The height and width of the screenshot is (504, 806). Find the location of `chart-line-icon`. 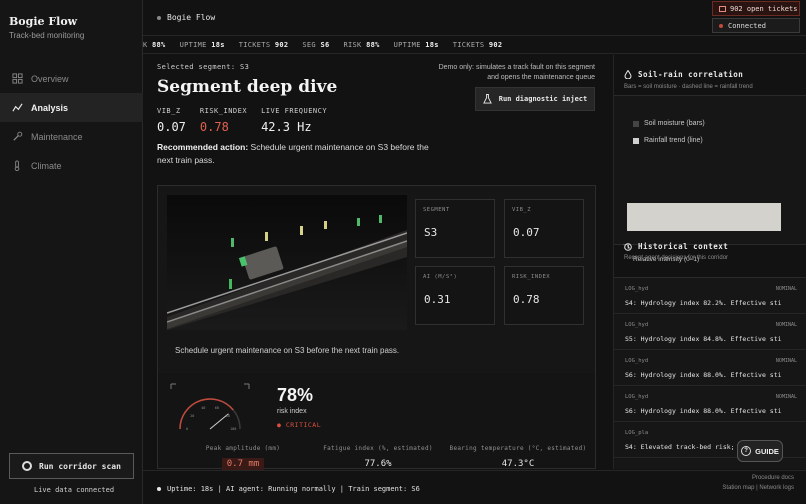

chart-line-icon is located at coordinates (17, 107).